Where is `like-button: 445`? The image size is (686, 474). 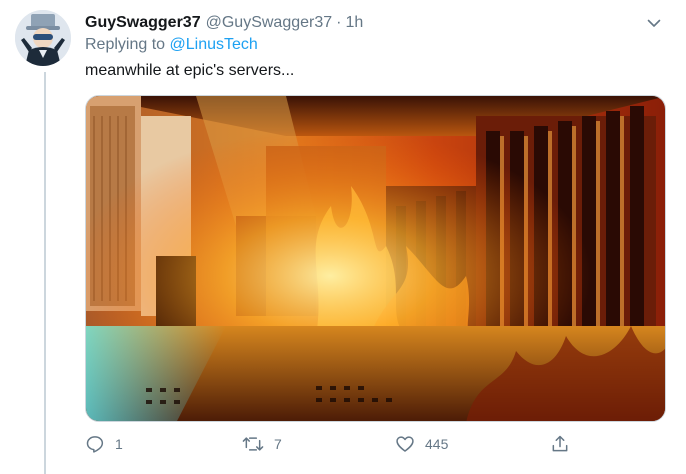 like-button: 445 is located at coordinates (421, 444).